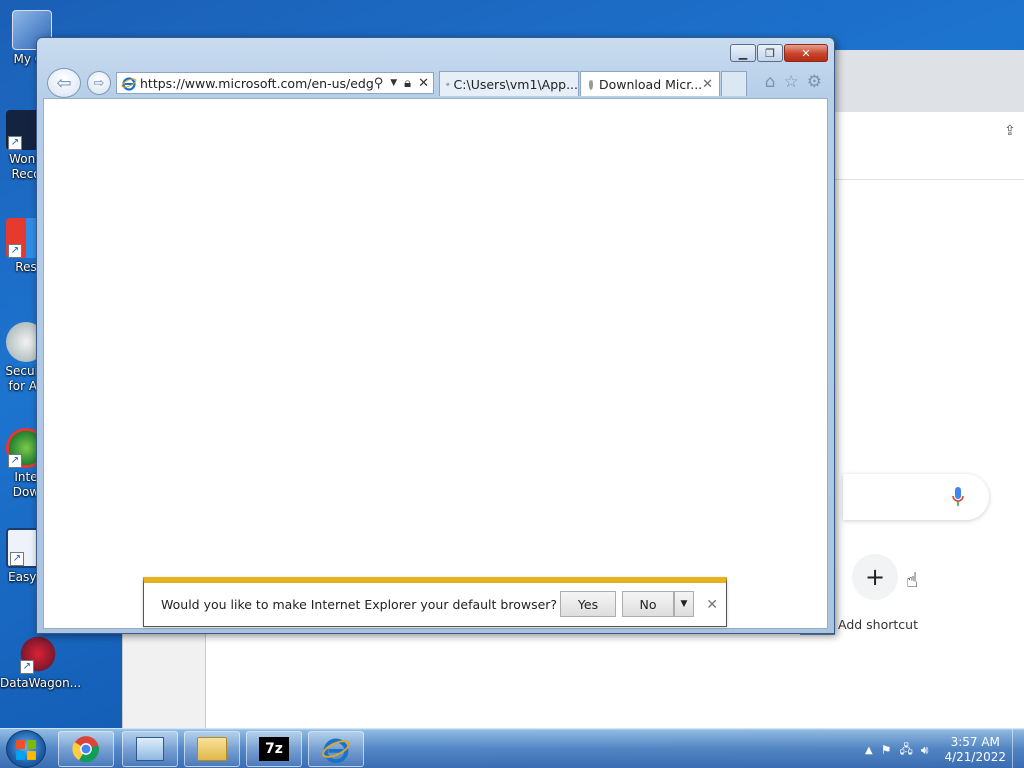 The height and width of the screenshot is (768, 1024). Describe the element at coordinates (512, 748) in the screenshot. I see `taskbar: 7z ▲ ⚑ 🖧︎ 🔊︎ 3:57 AM 4/21/2022` at that location.